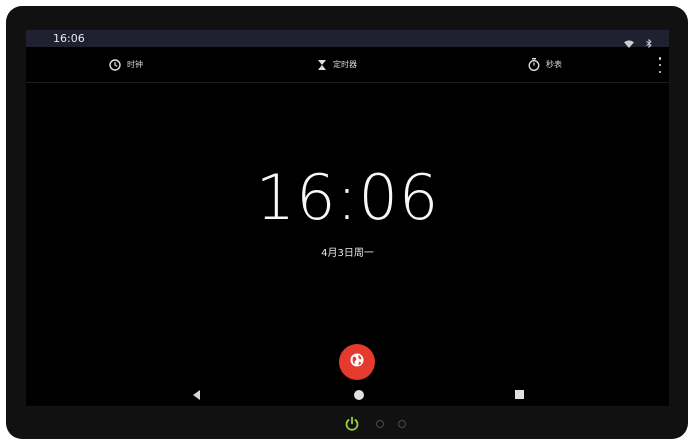  I want to click on tab-clock: 时钟, so click(126, 64).